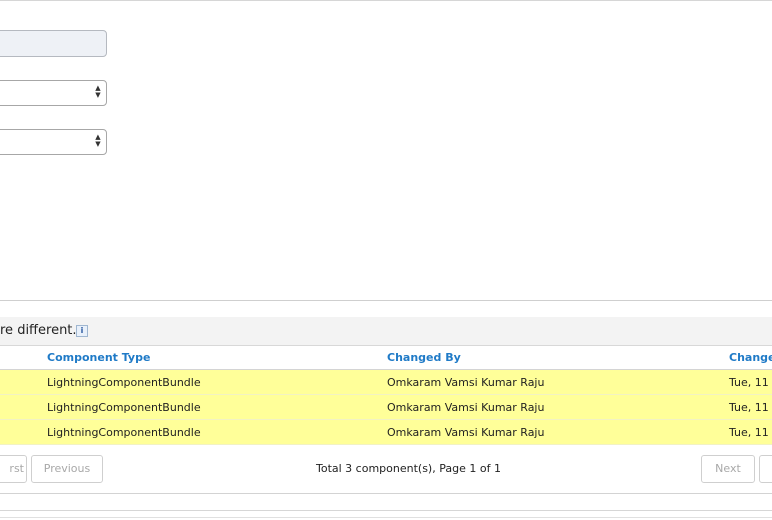 Image resolution: width=772 pixels, height=520 pixels. Describe the element at coordinates (386, 331) in the screenshot. I see `summary-bar: re different. i` at that location.